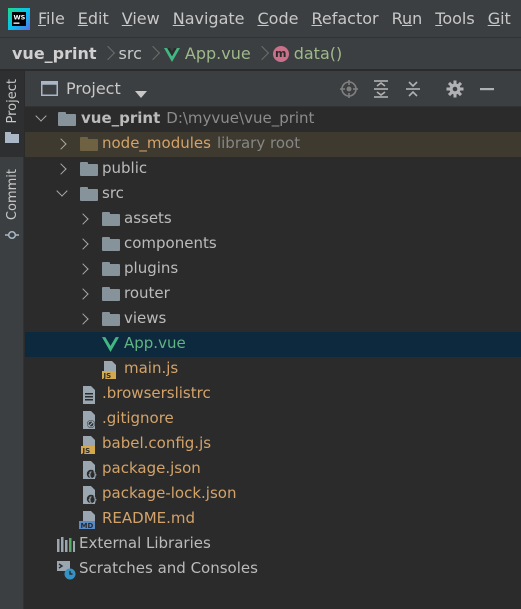 The image size is (521, 609). I want to click on project-tool-tab: Project, so click(12, 114).